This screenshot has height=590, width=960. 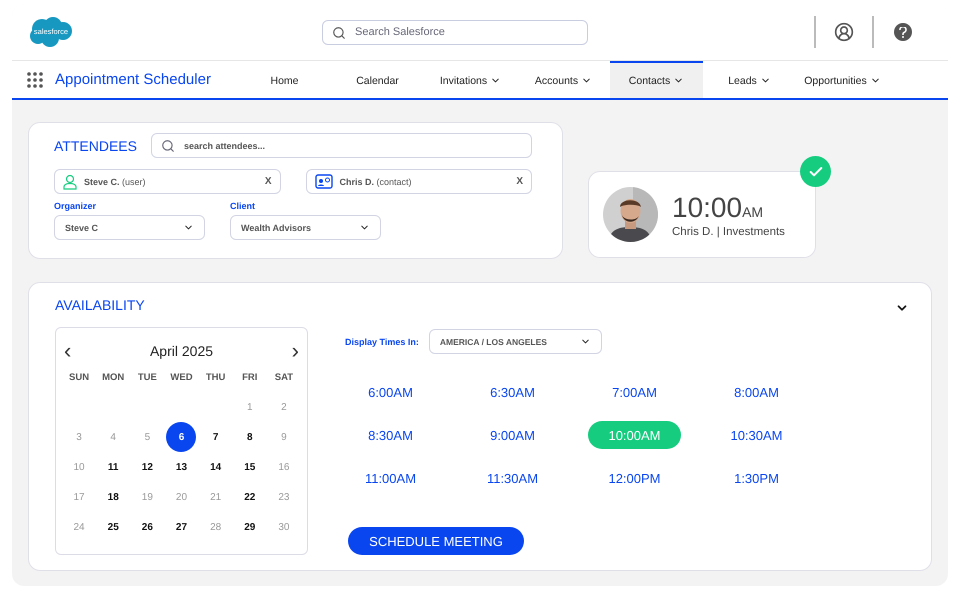 I want to click on nav-tab: Opportunities, so click(x=842, y=79).